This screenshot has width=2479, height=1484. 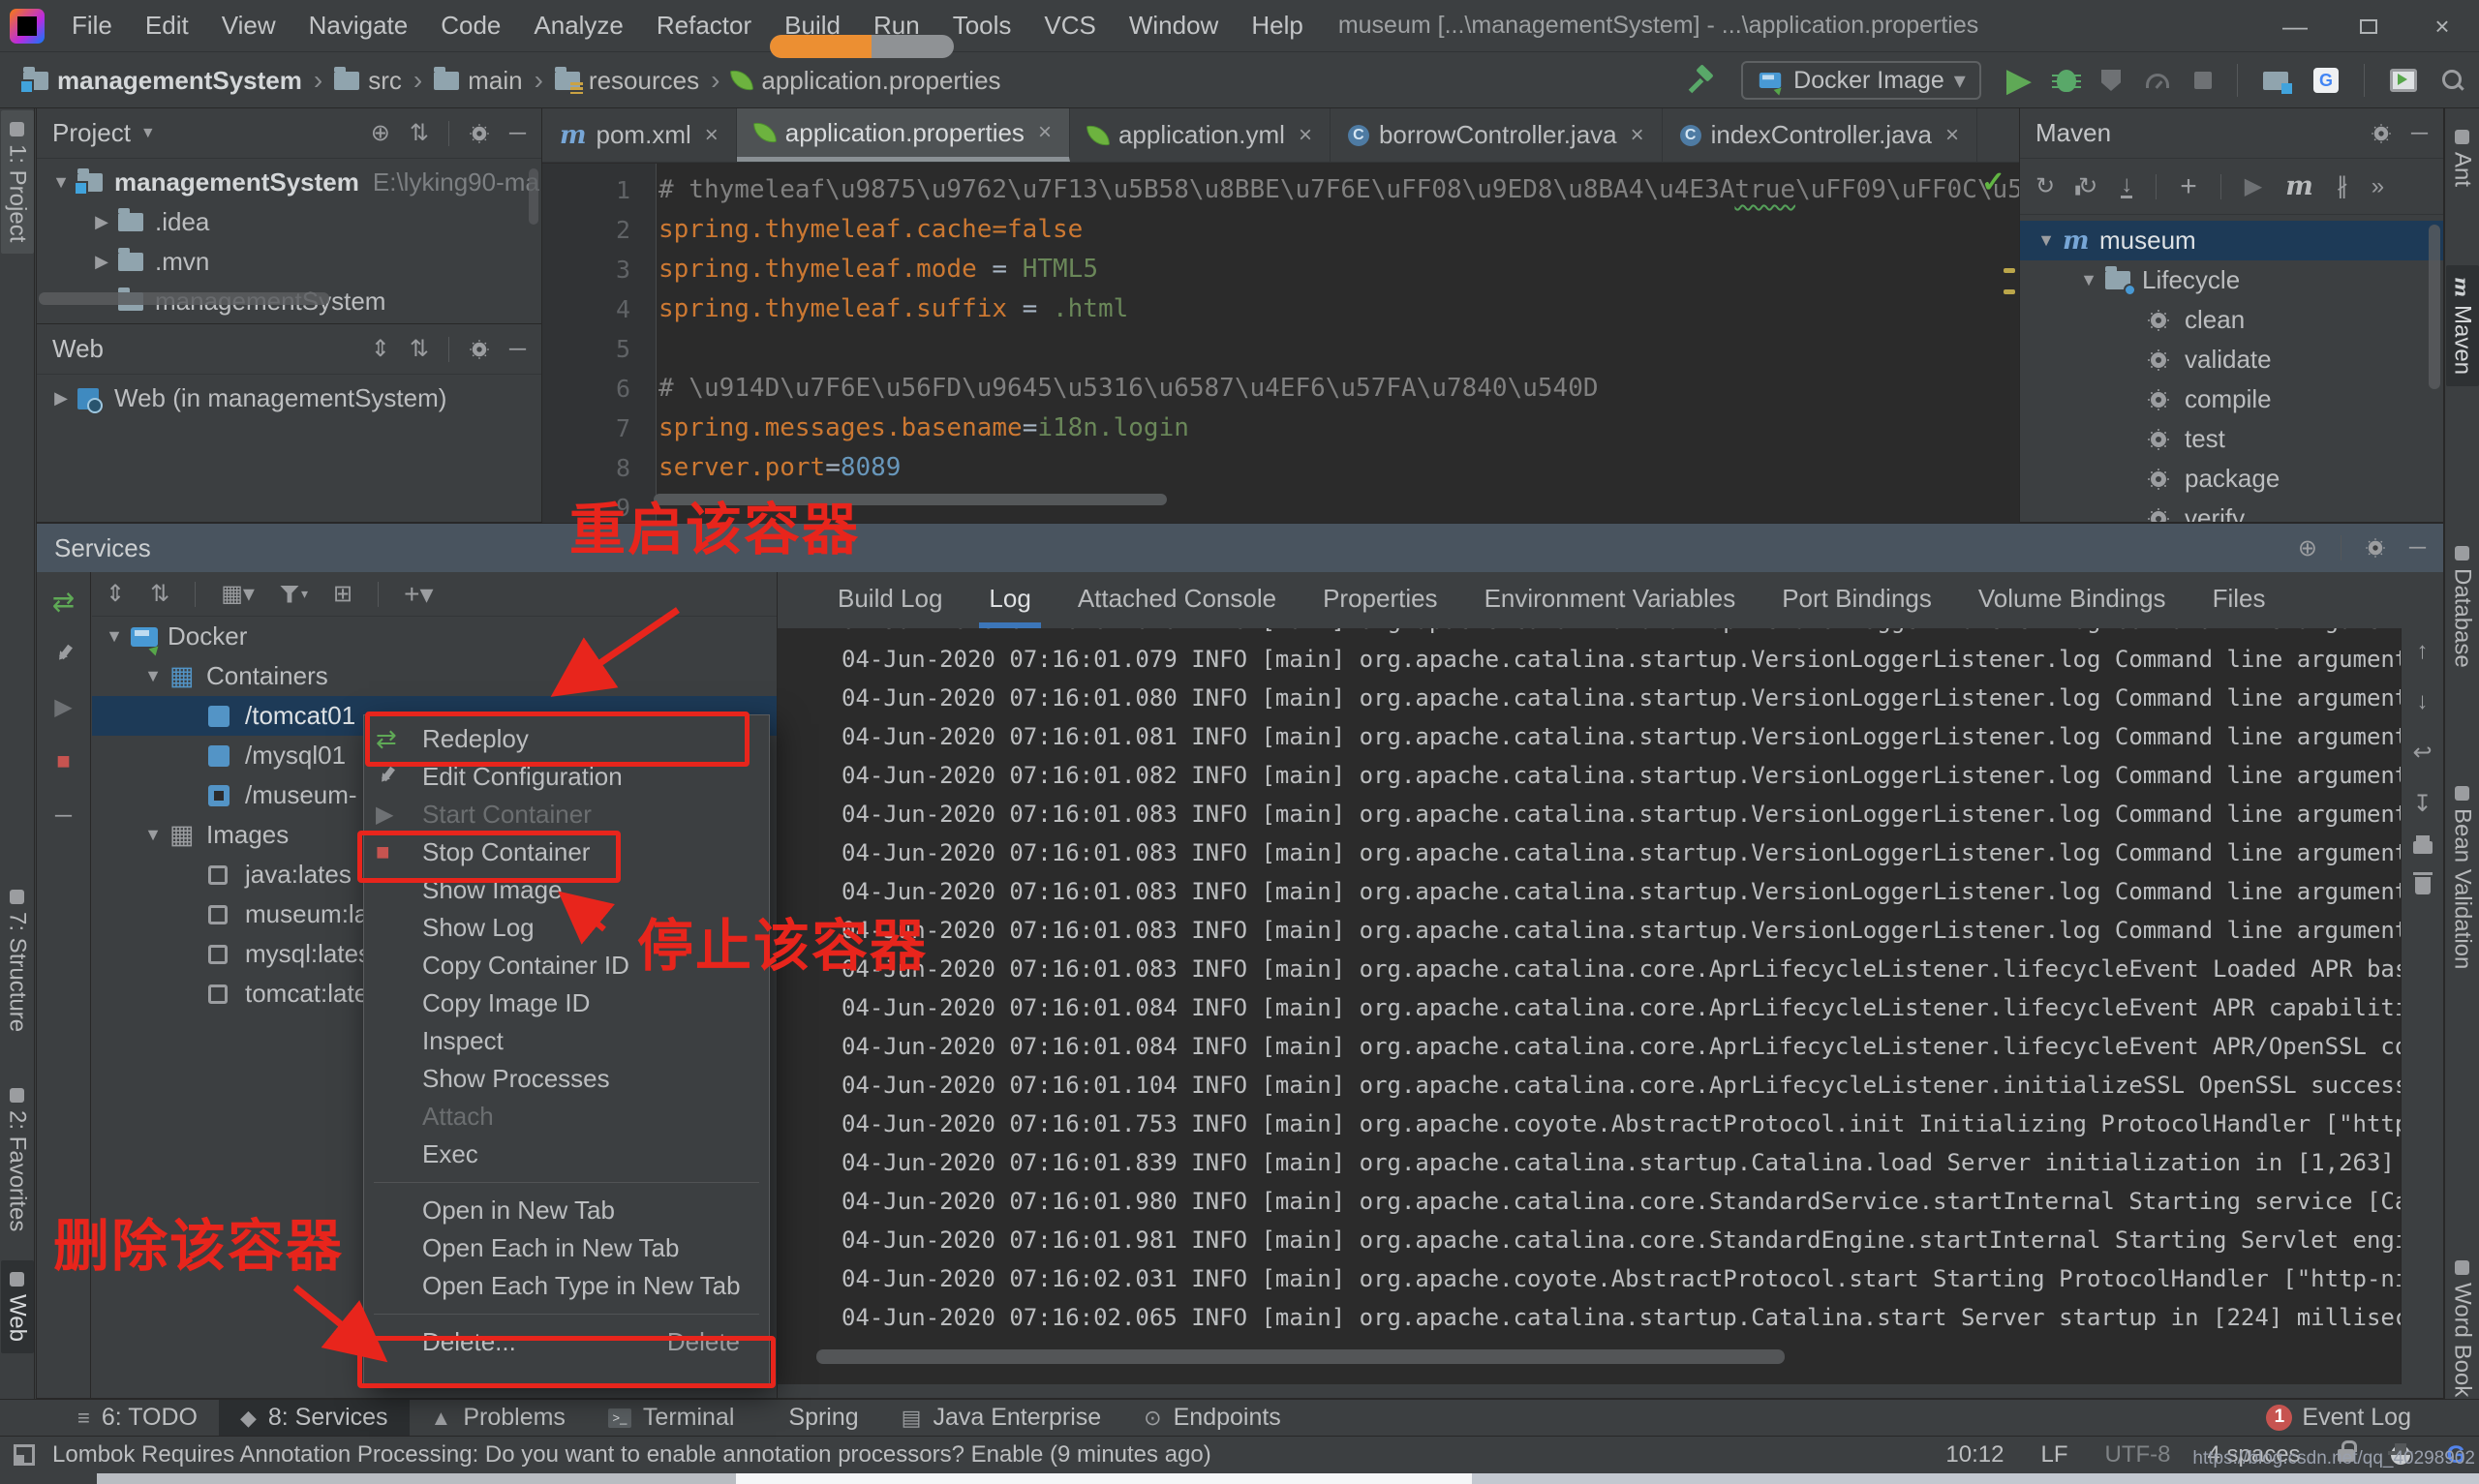 What do you see at coordinates (2423, 651) in the screenshot?
I see `scroll-up-icon: ↑` at bounding box center [2423, 651].